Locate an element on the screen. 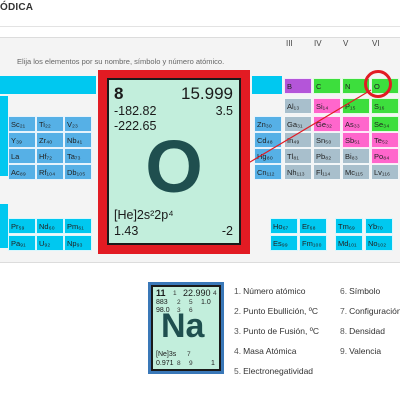  legend-atomic-number: 11 is located at coordinates (161, 293).